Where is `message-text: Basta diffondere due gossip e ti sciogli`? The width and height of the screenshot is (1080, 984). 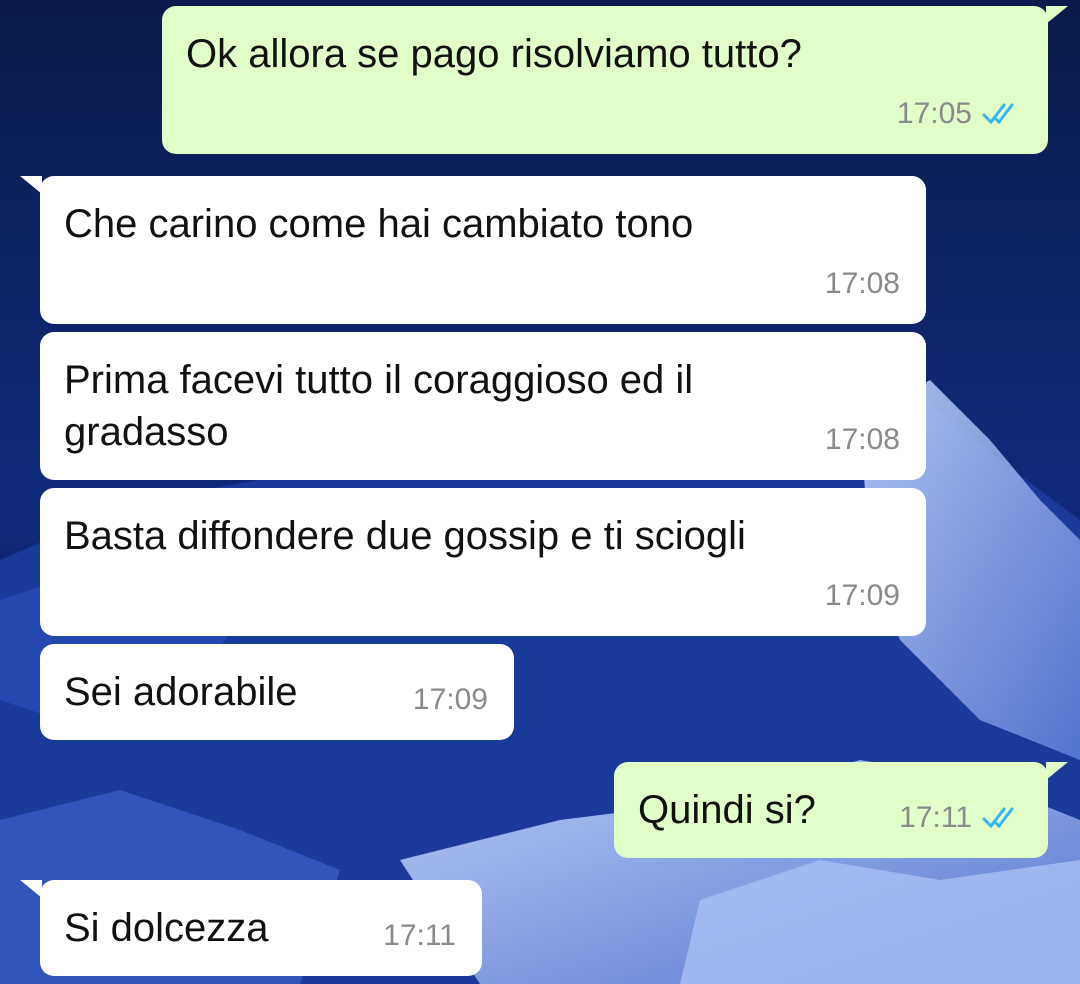 message-text: Basta diffondere due gossip e ti sciogli is located at coordinates (405, 536).